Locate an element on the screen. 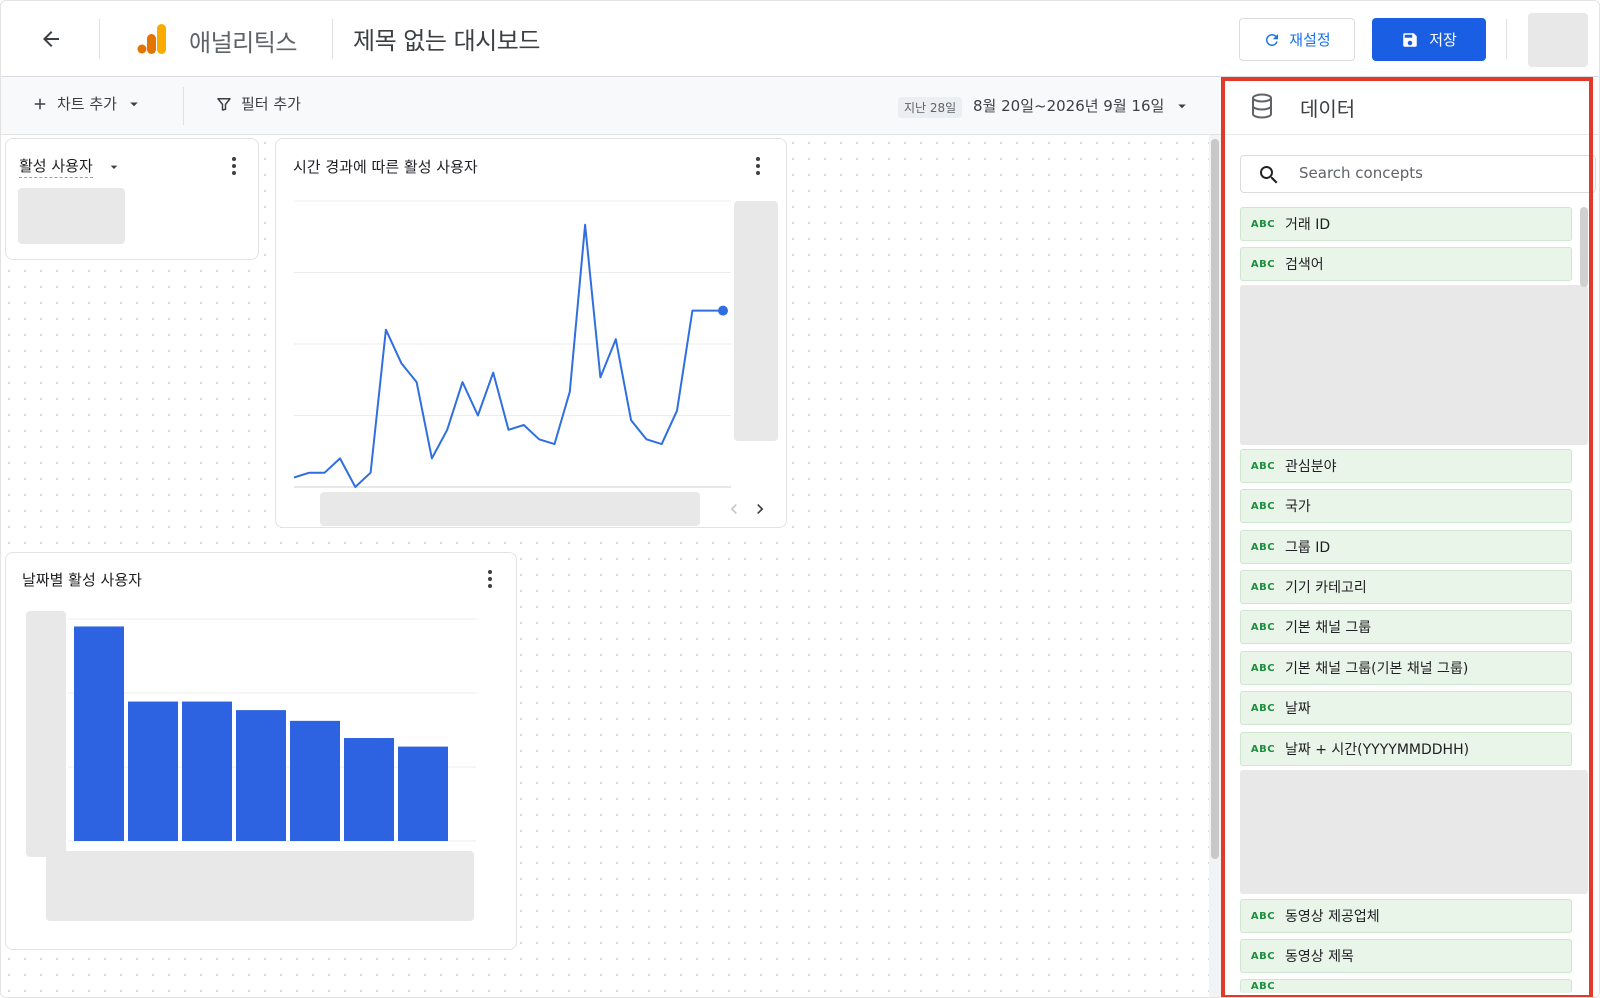 This screenshot has width=1600, height=998. list-item: ABC 날짜 + 시간(YYYYMMDDHH) is located at coordinates (1406, 749).